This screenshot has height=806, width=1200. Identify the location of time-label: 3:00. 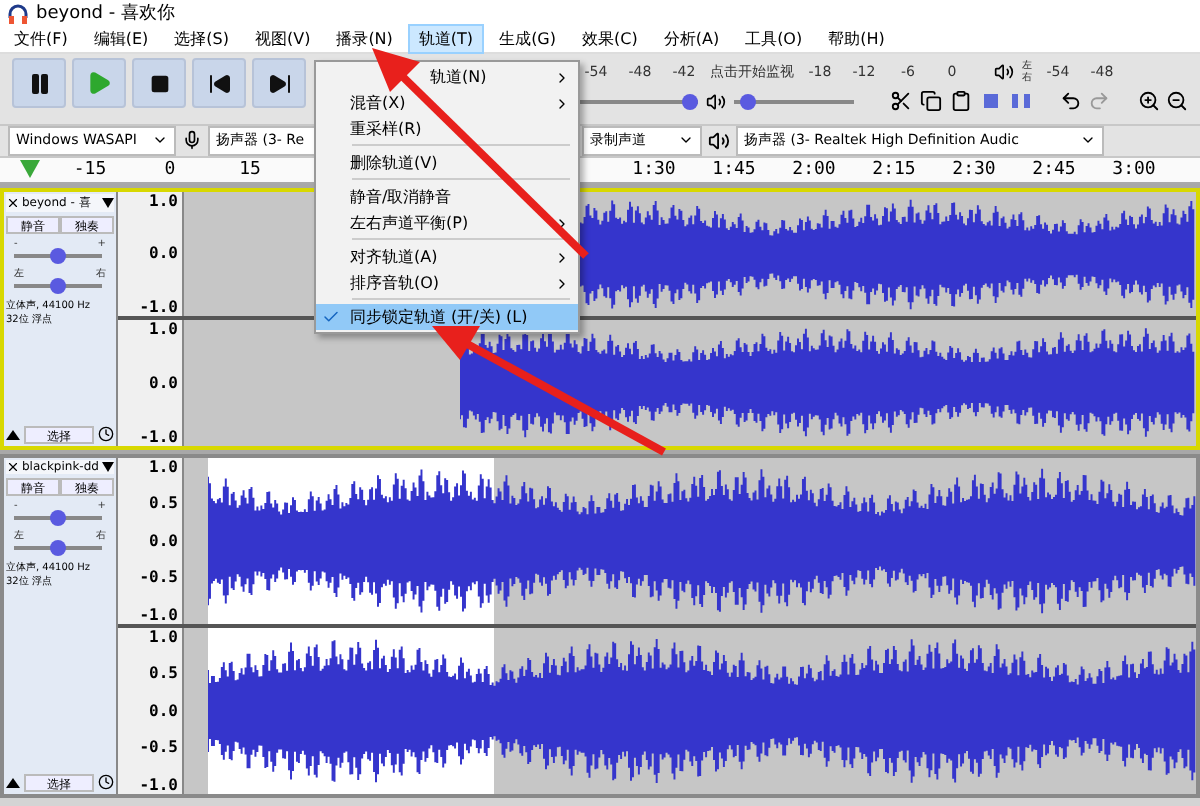
(1134, 169).